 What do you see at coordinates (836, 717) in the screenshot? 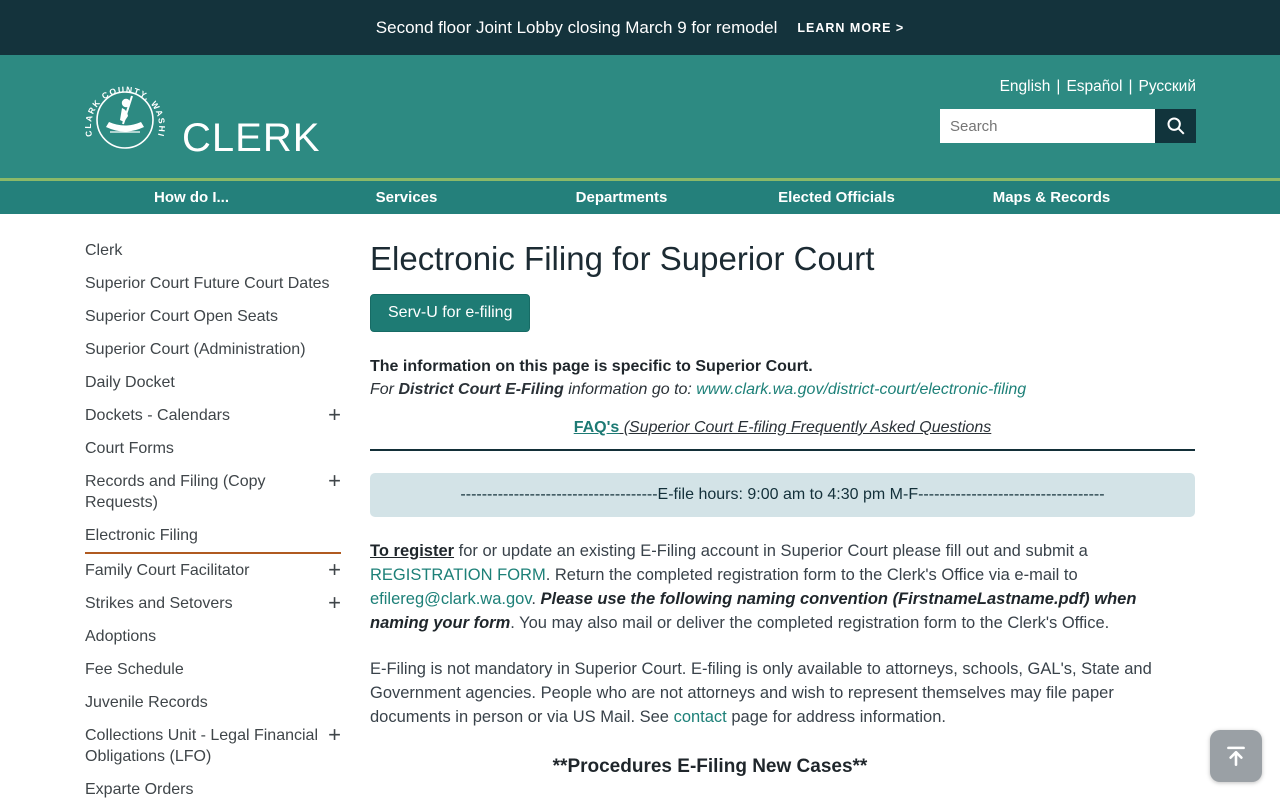
I see `paragraph-text: page for address information.` at bounding box center [836, 717].